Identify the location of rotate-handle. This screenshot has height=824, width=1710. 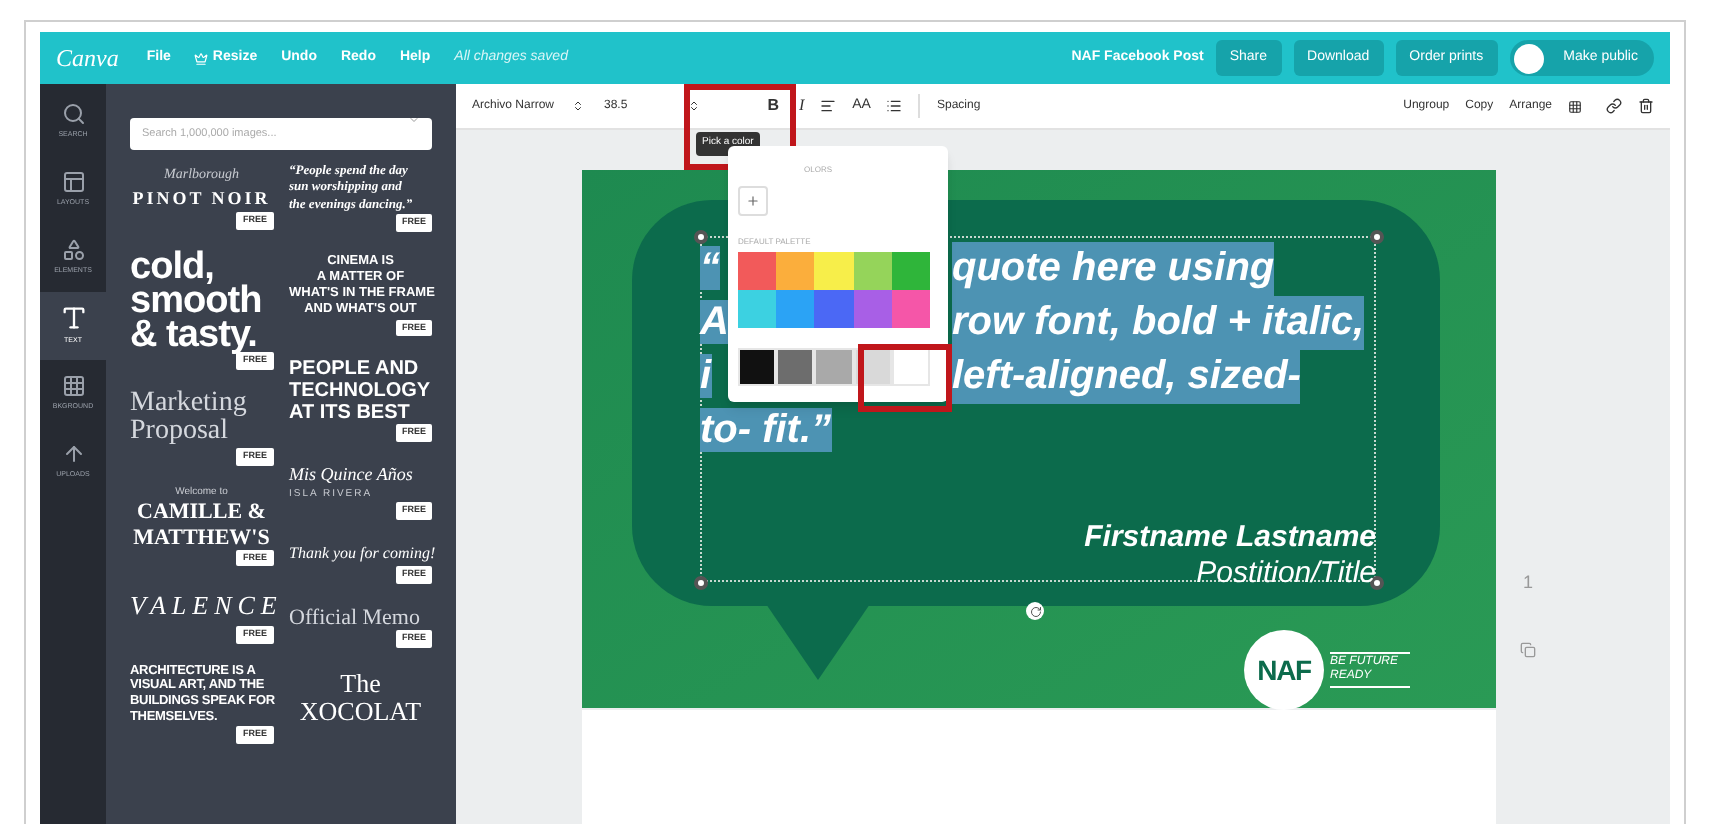
(1035, 611).